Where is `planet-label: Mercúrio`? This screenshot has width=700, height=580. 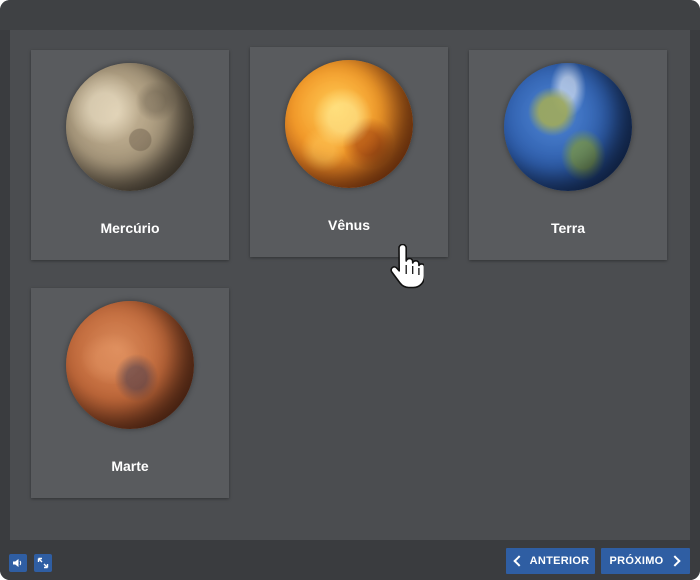 planet-label: Mercúrio is located at coordinates (130, 228).